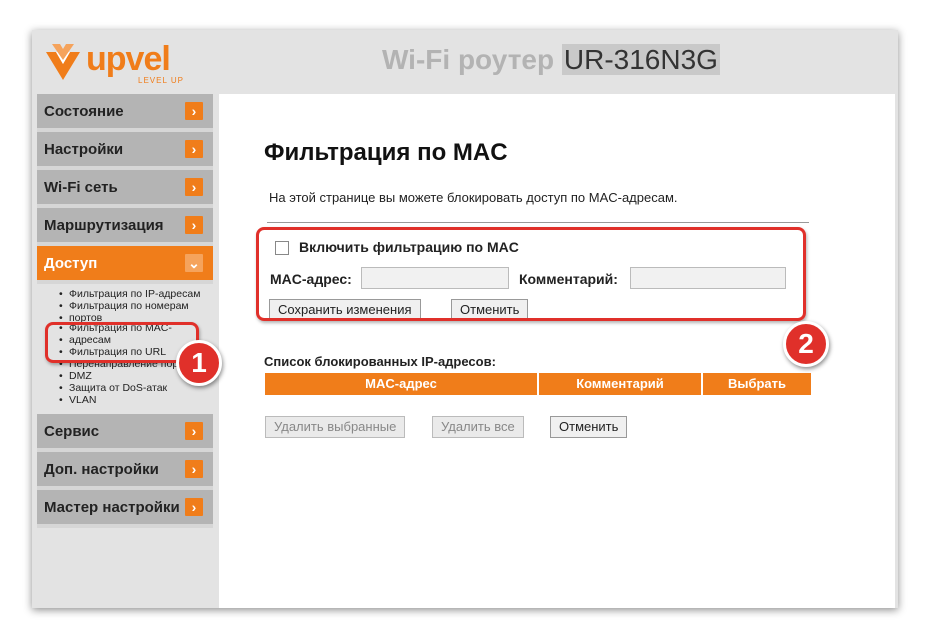  I want to click on table-header-mac: MAC-адрес, so click(401, 384).